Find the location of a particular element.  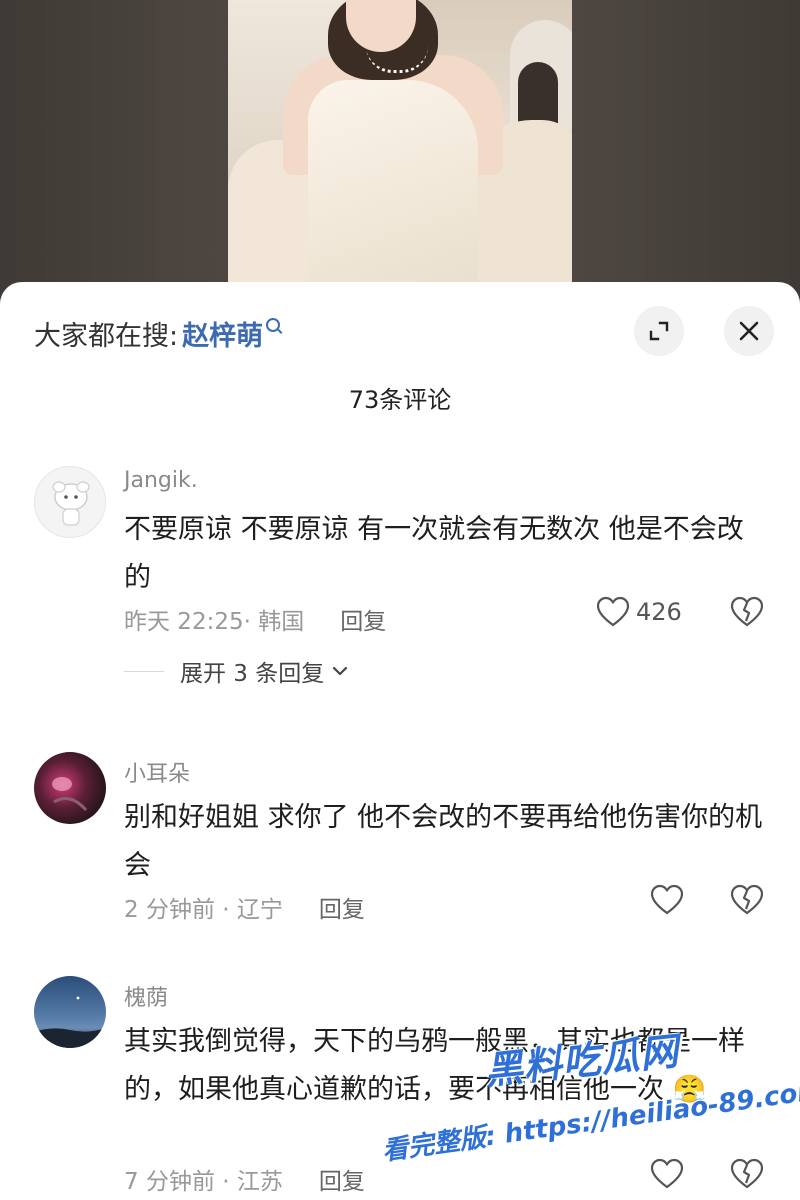

trending-search: 大家都在搜: 赵梓萌 is located at coordinates (157, 333).